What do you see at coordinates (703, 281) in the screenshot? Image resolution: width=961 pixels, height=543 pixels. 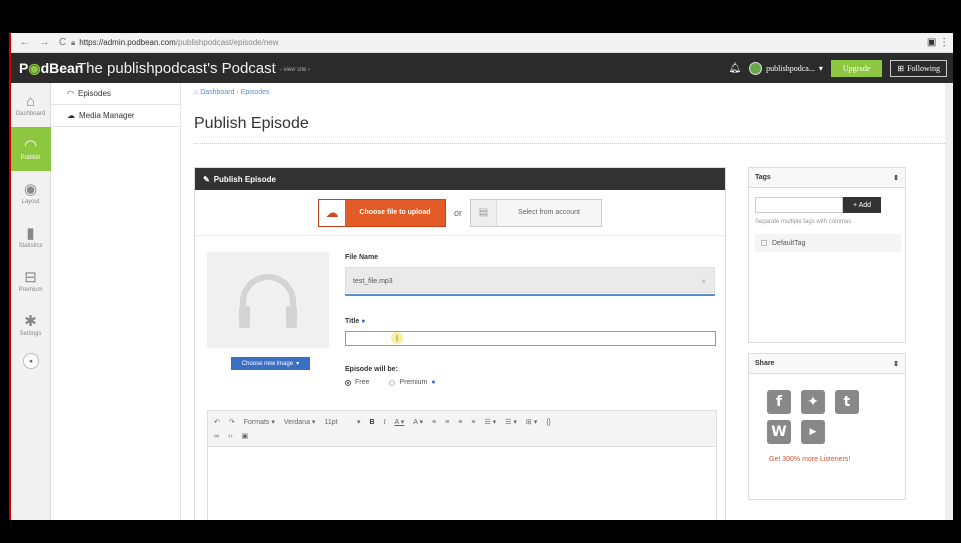 I see `remove-file-icon: ×` at bounding box center [703, 281].